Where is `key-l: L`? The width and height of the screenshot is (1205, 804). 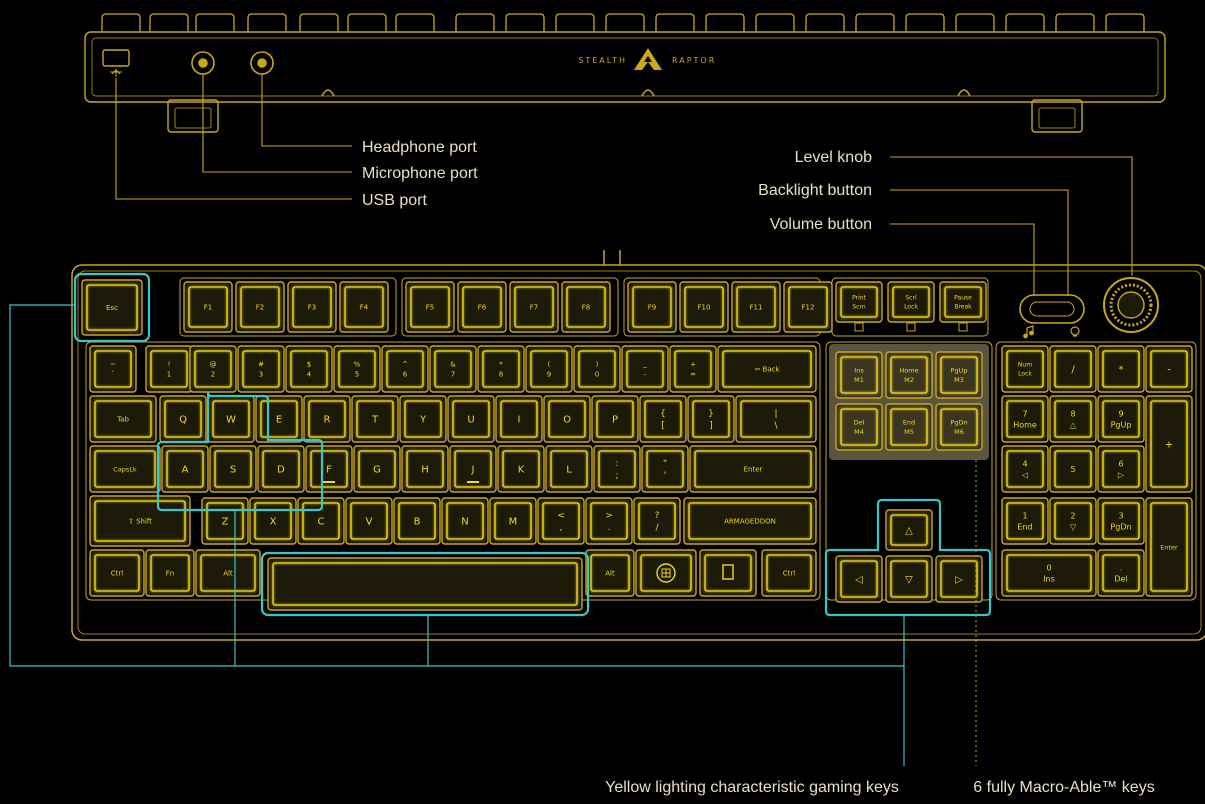 key-l: L is located at coordinates (569, 469).